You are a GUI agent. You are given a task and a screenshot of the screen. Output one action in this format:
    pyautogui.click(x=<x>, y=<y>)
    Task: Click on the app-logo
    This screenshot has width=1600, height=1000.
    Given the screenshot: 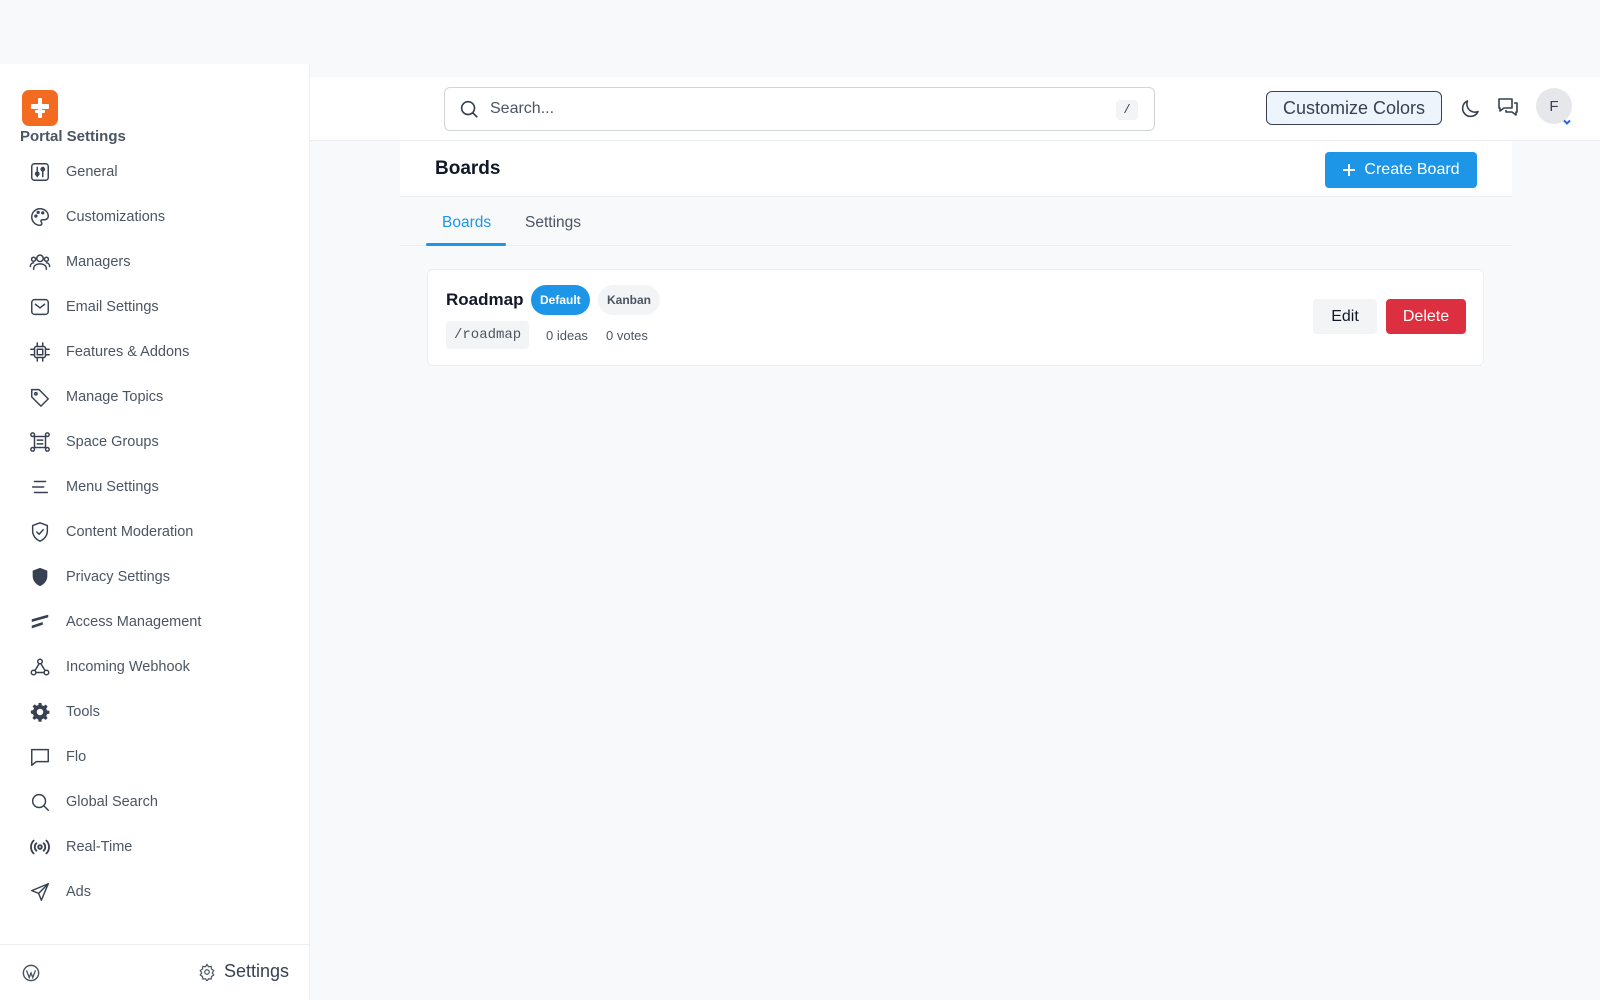 What is the action you would take?
    pyautogui.click(x=40, y=108)
    